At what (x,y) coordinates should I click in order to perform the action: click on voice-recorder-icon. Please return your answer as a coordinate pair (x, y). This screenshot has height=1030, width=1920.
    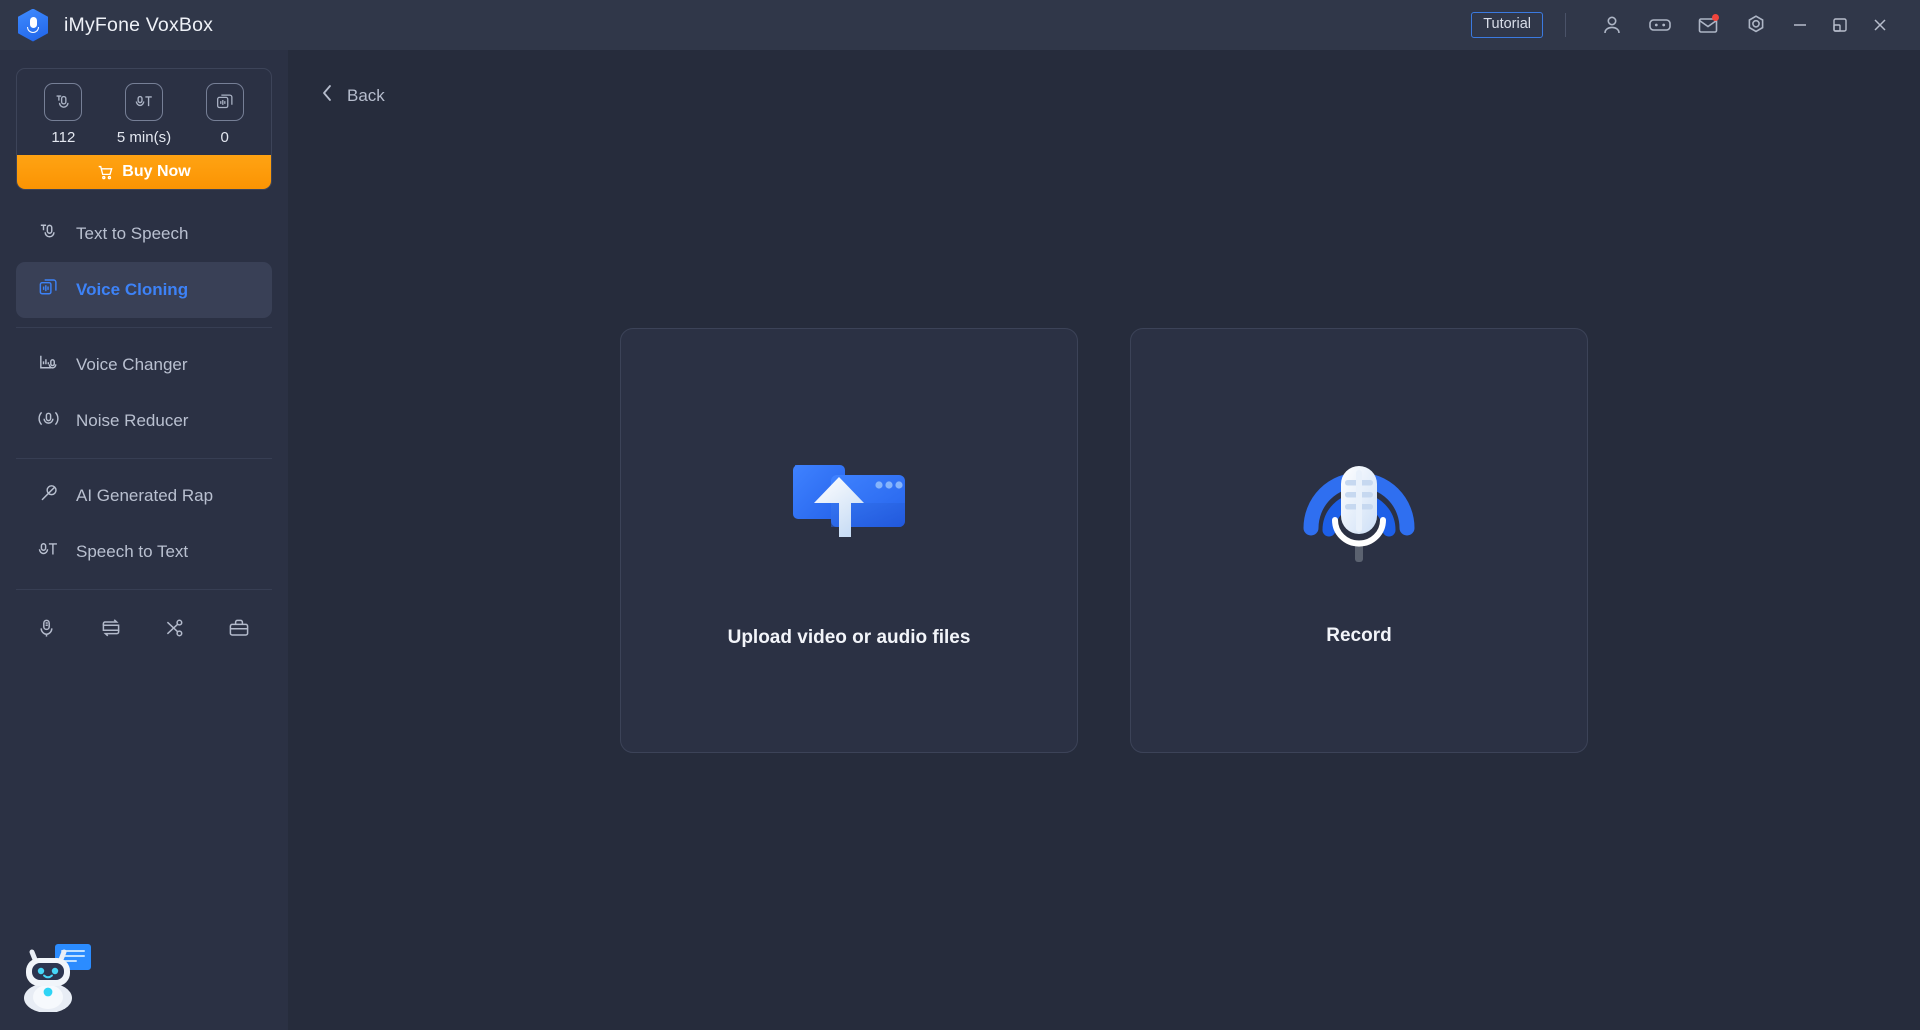
    Looking at the image, I should click on (47, 628).